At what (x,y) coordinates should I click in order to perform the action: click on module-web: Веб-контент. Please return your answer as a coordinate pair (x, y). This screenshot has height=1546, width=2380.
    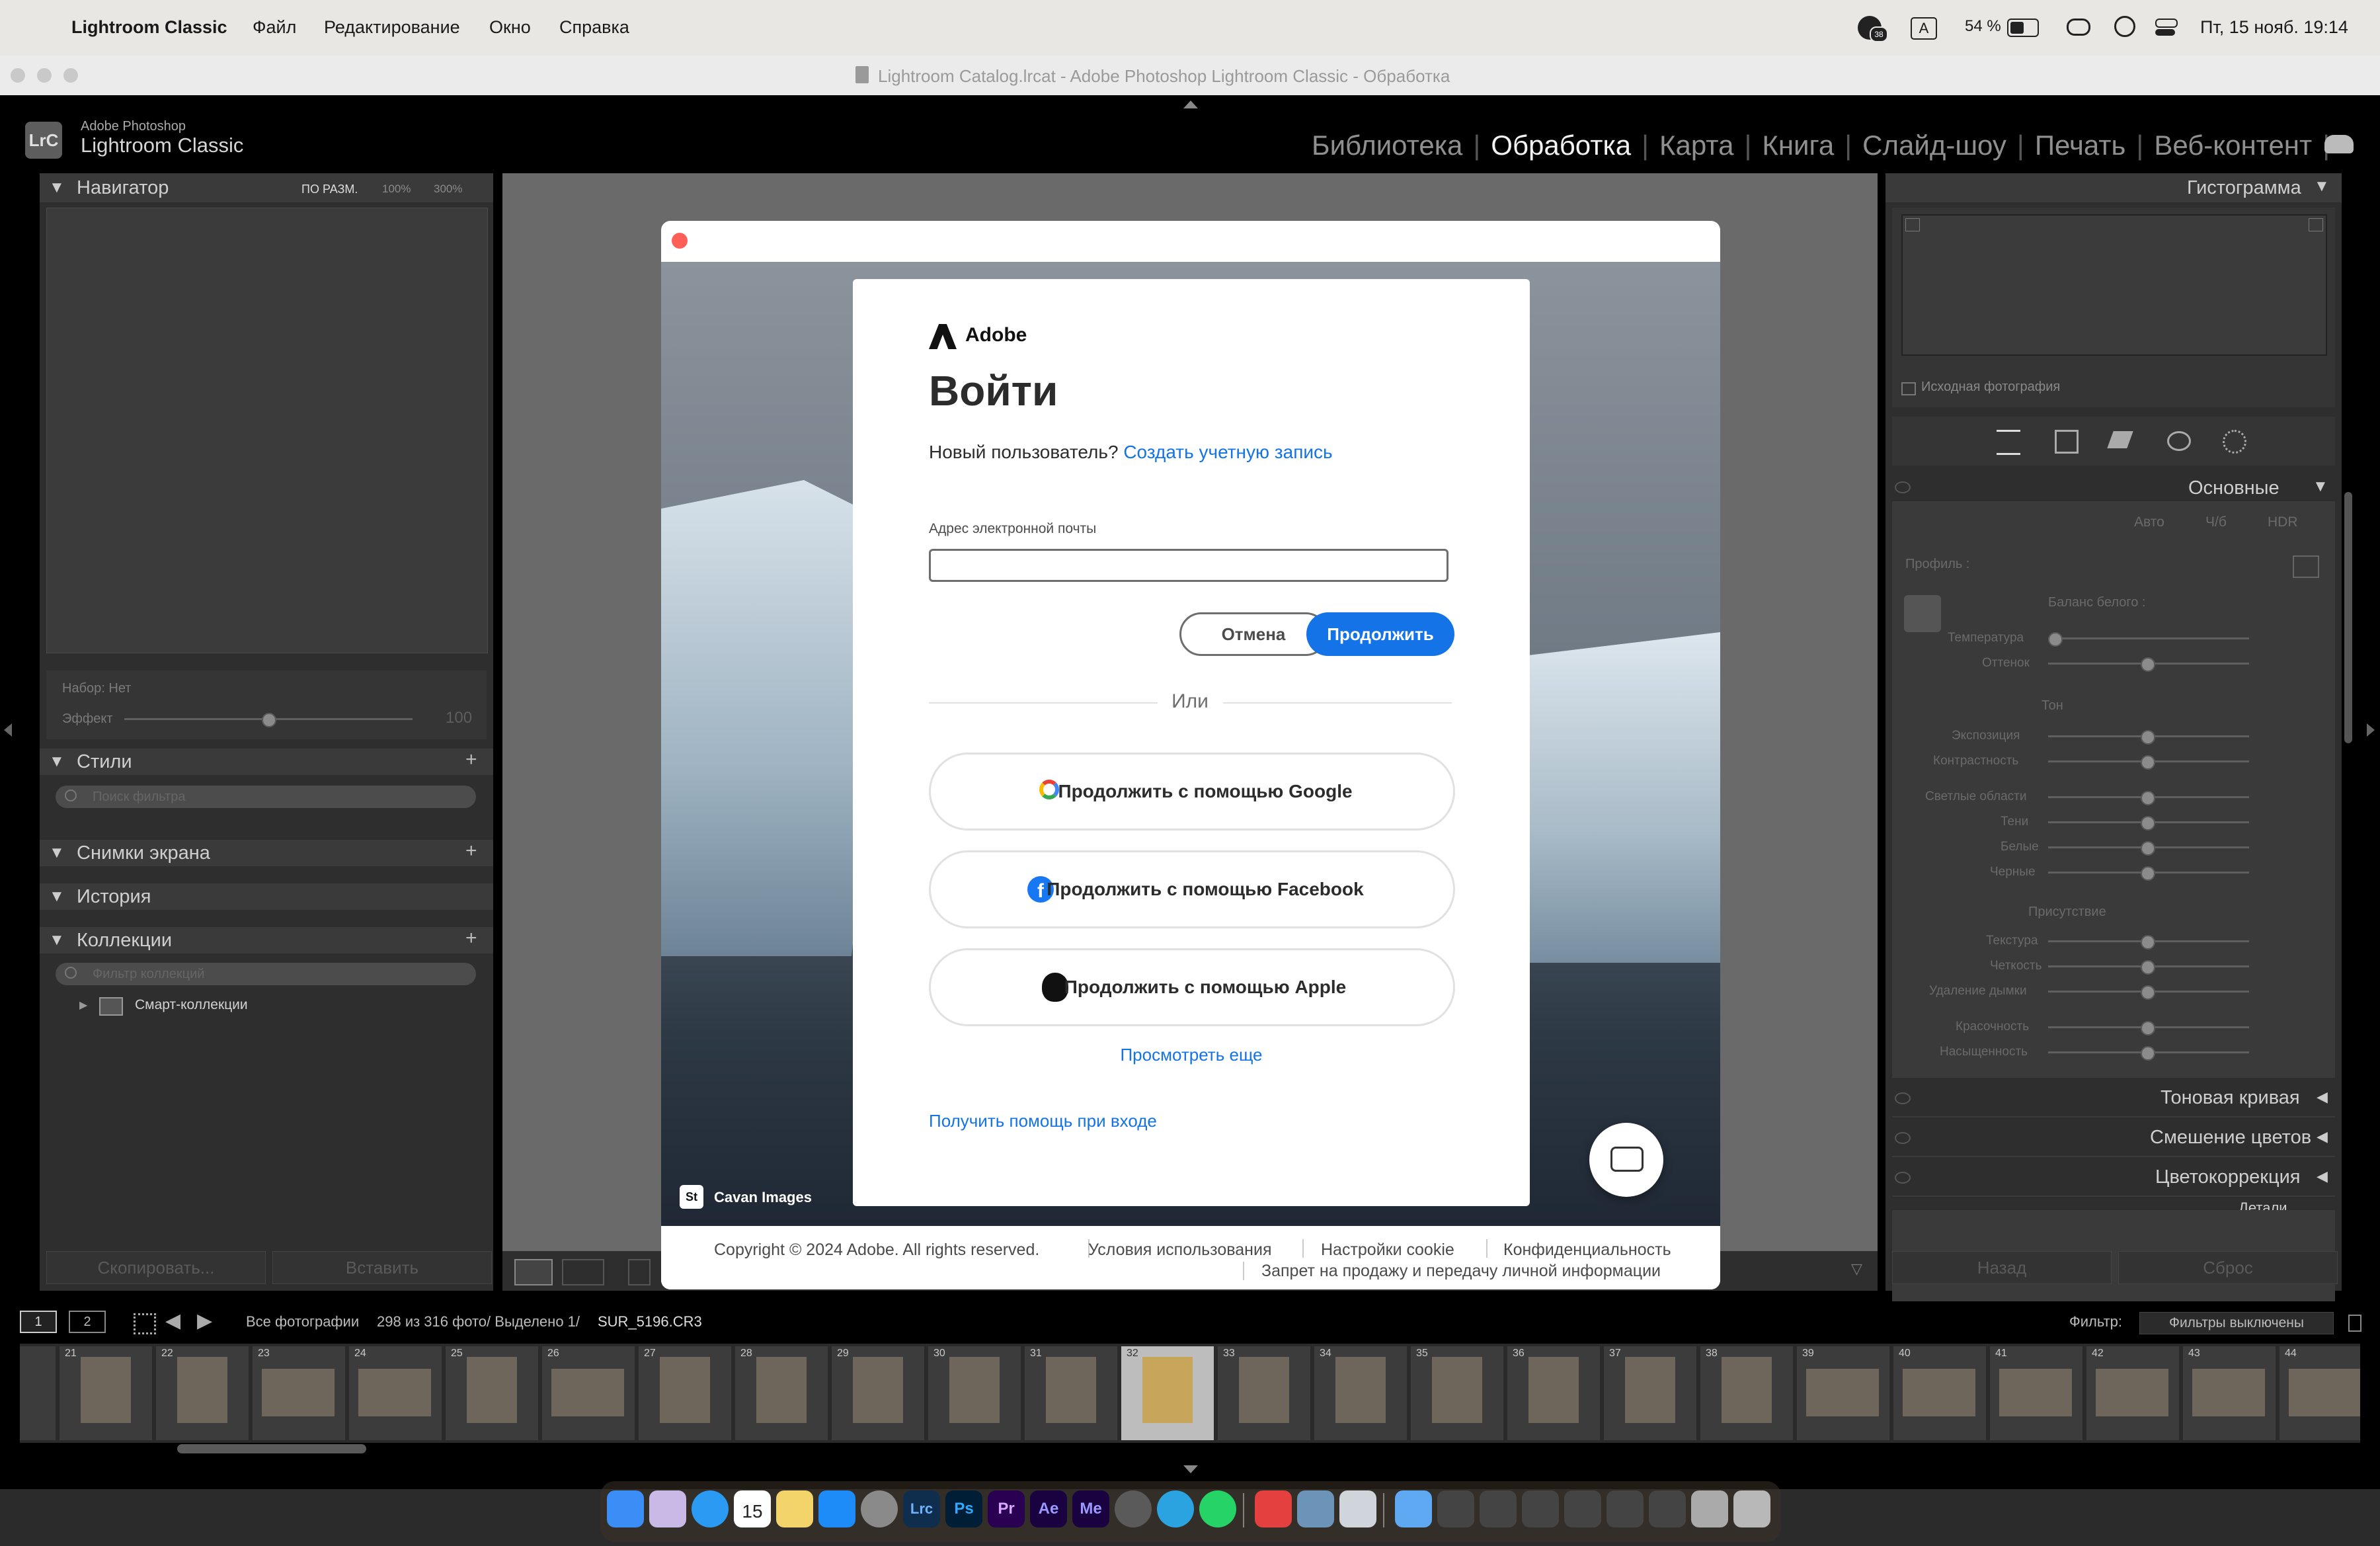
    Looking at the image, I should click on (2233, 145).